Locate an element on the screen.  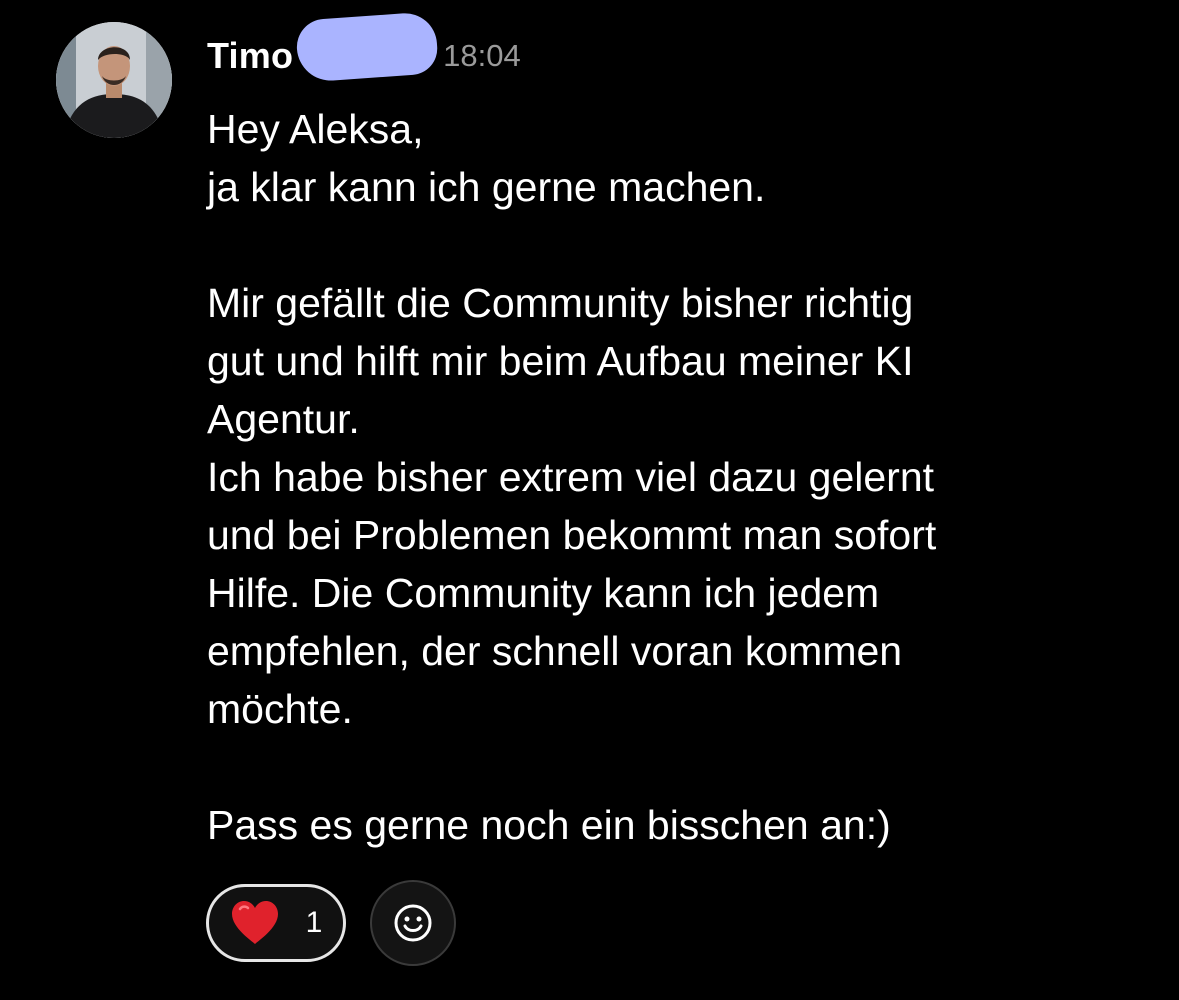
sender-name: Timo is located at coordinates (250, 56).